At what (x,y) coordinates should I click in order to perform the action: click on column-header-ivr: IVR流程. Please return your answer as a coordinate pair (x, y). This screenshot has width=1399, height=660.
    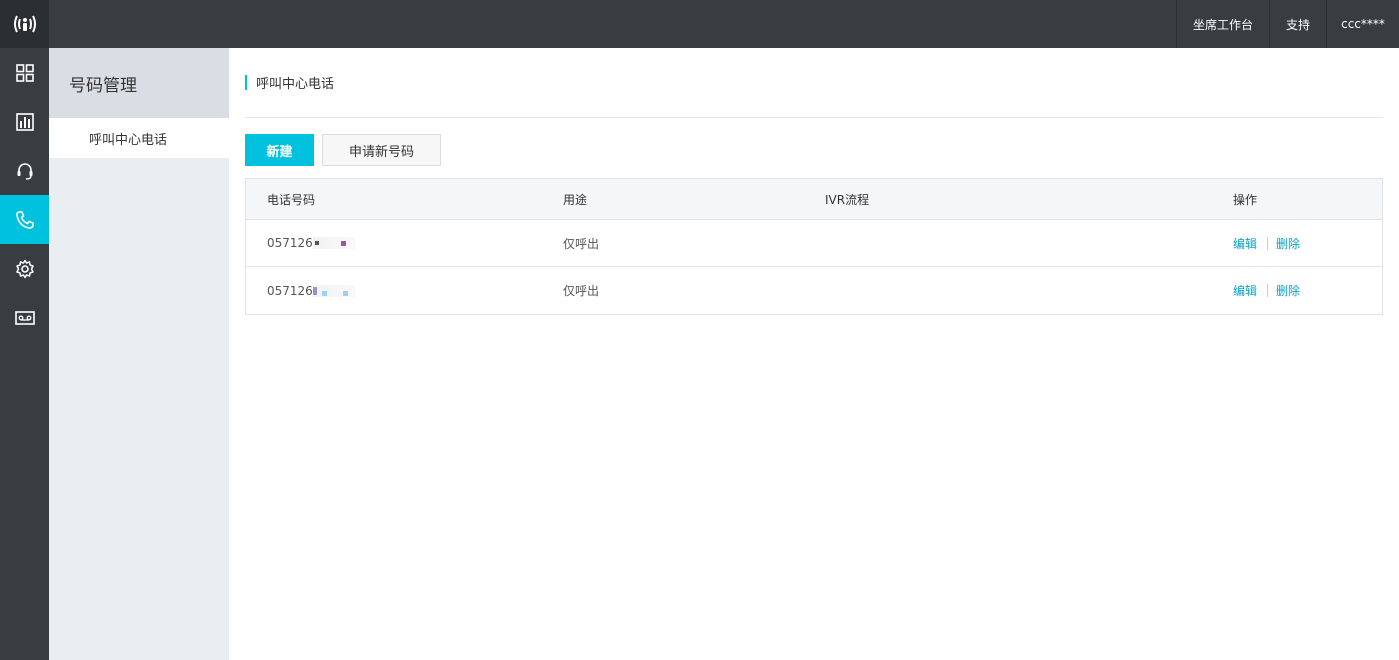
    Looking at the image, I should click on (847, 199).